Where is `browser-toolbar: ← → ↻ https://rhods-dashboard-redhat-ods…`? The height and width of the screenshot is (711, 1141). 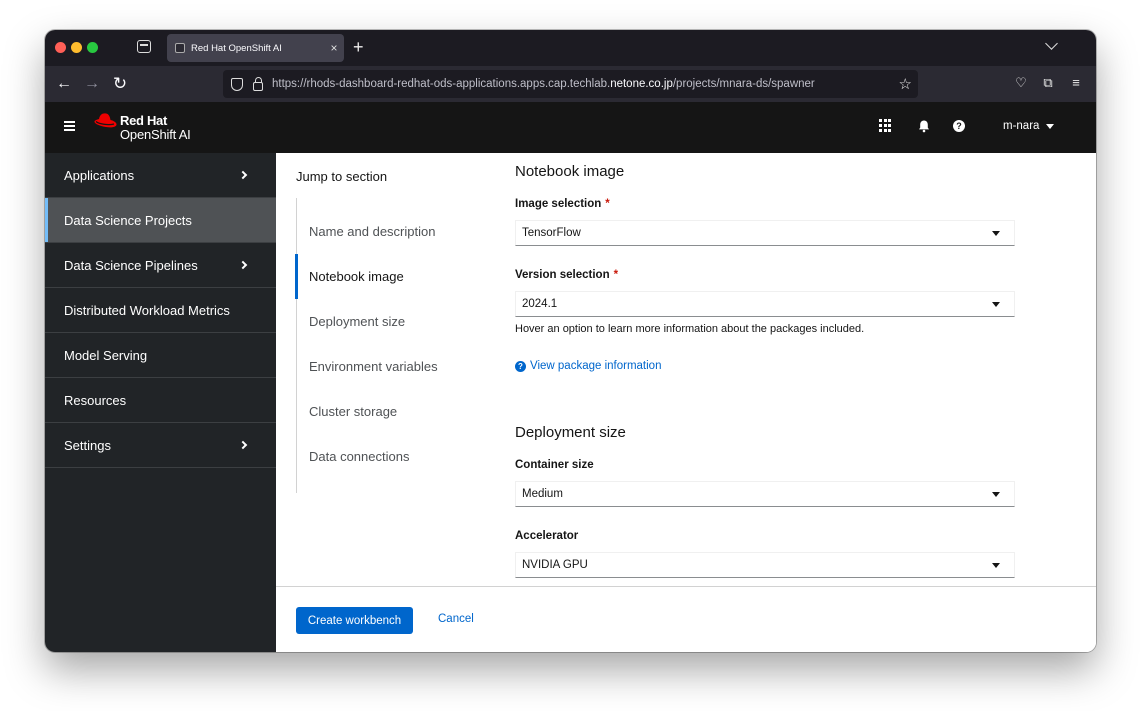
browser-toolbar: ← → ↻ https://rhods-dashboard-redhat-ods… is located at coordinates (570, 84).